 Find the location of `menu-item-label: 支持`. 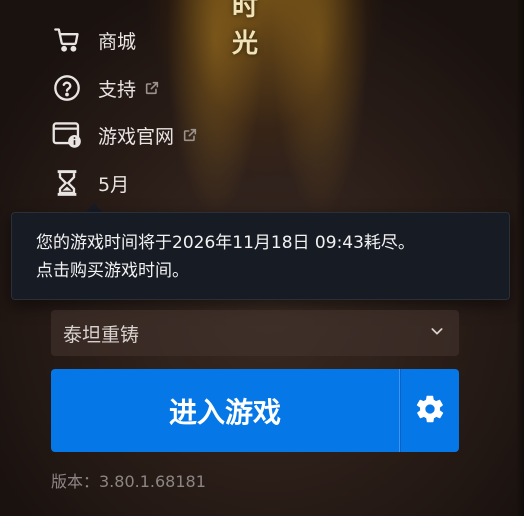

menu-item-label: 支持 is located at coordinates (117, 89).